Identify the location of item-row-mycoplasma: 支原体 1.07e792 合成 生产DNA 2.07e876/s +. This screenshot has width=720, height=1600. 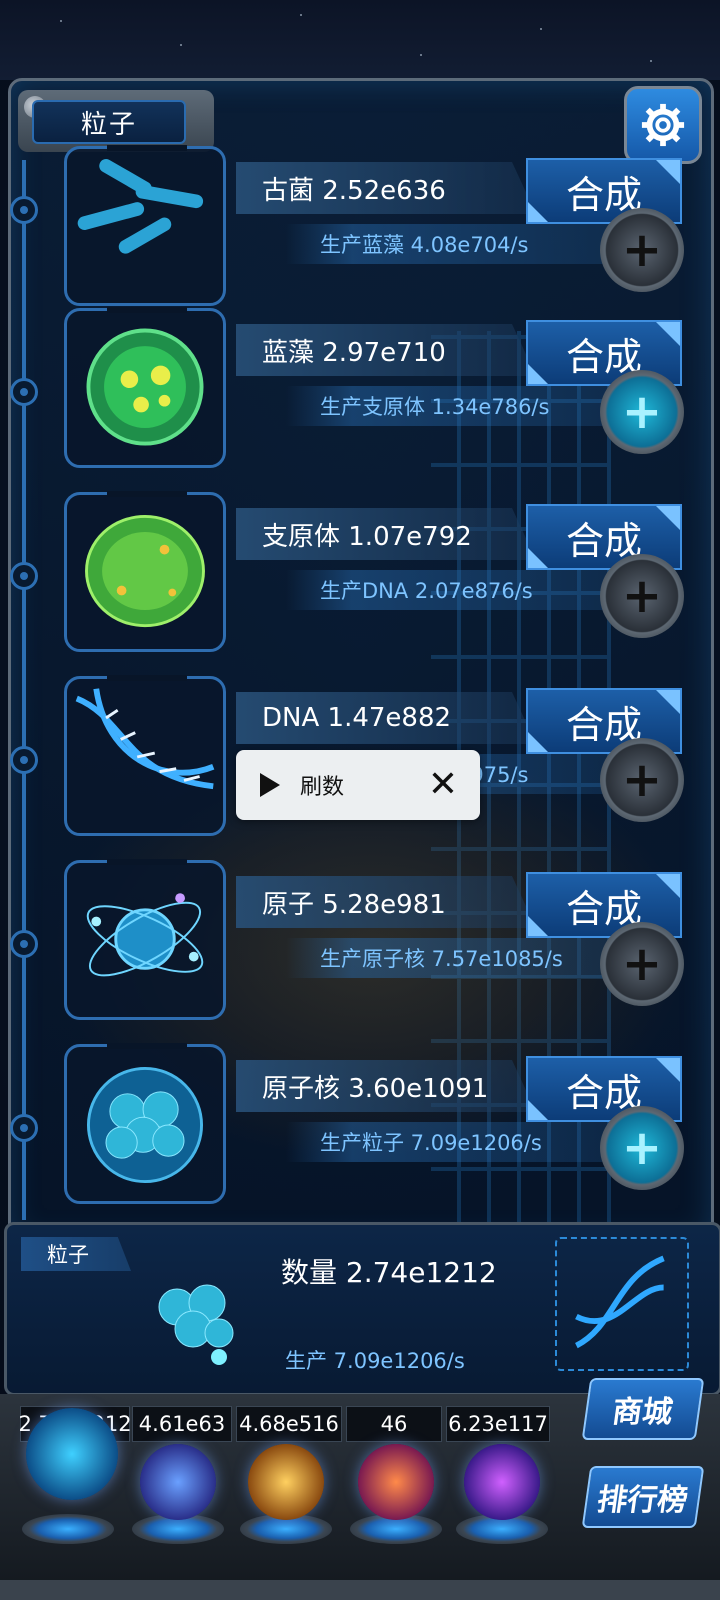
(380, 576).